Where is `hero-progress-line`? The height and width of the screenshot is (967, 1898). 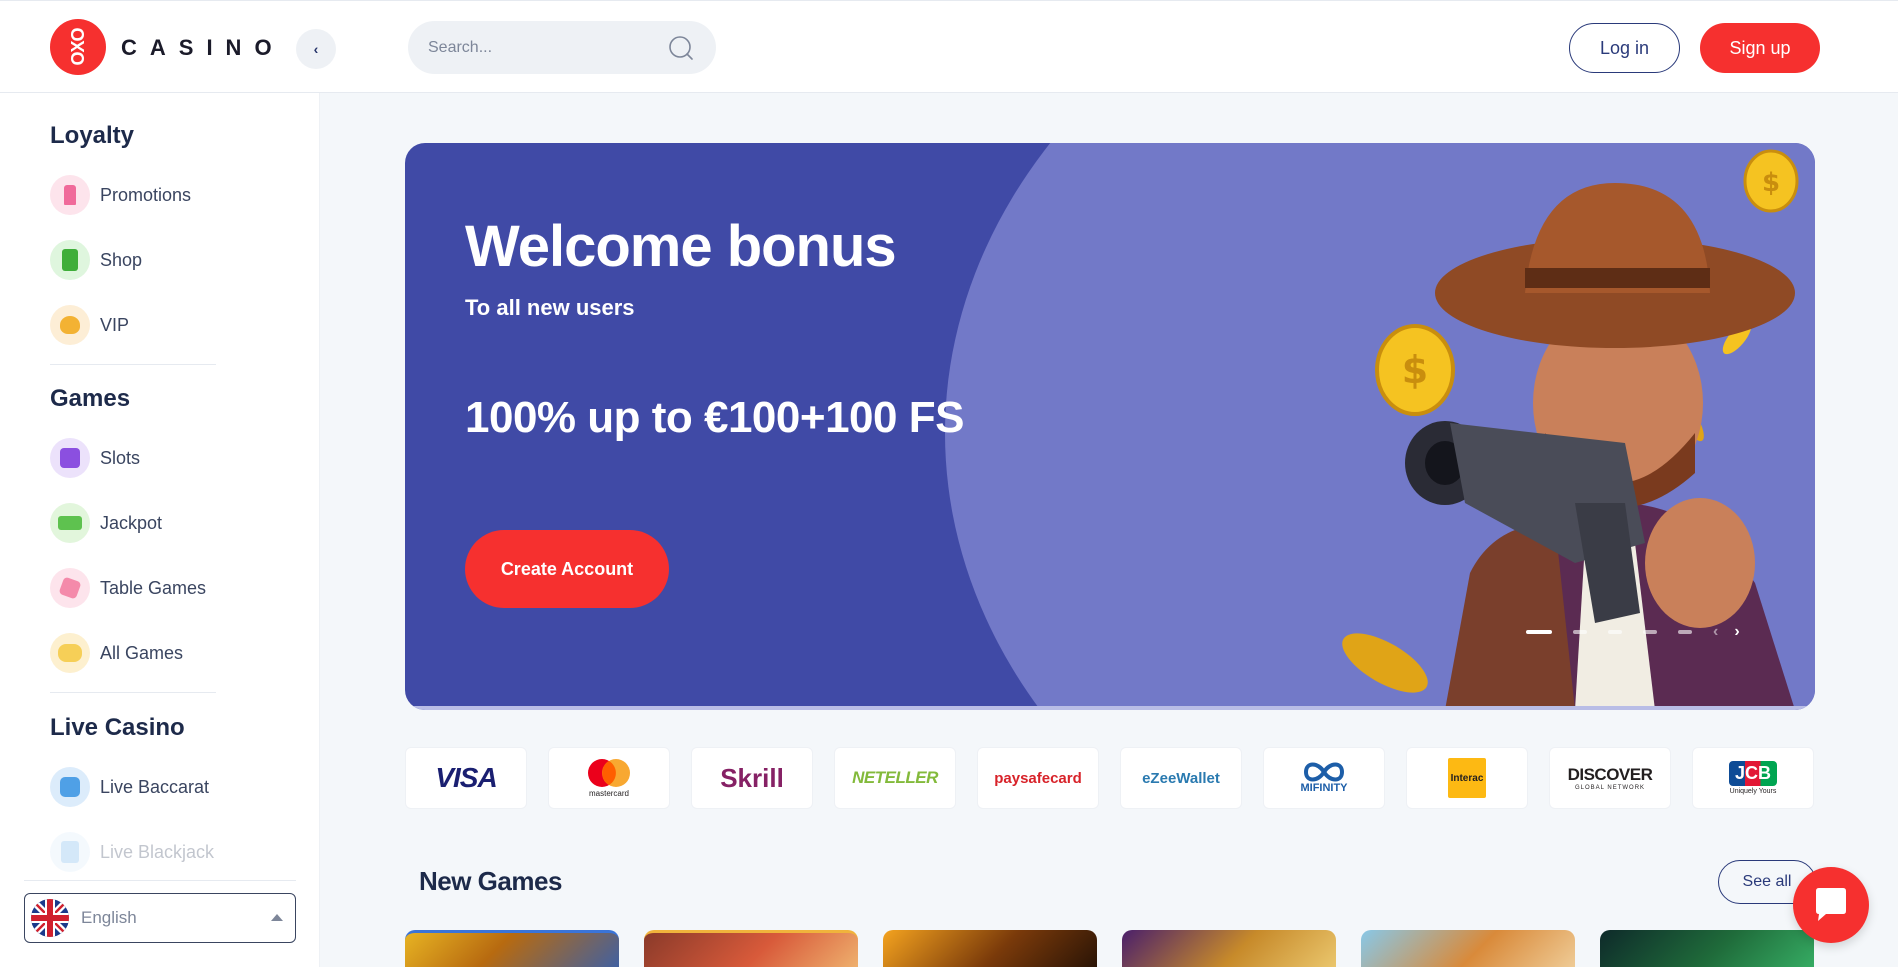
hero-progress-line is located at coordinates (1110, 708).